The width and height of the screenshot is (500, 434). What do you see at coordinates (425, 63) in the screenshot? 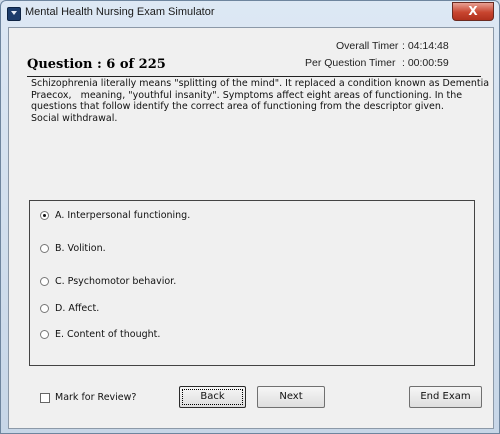
I see `question-timer-value: : 00:00:59` at bounding box center [425, 63].